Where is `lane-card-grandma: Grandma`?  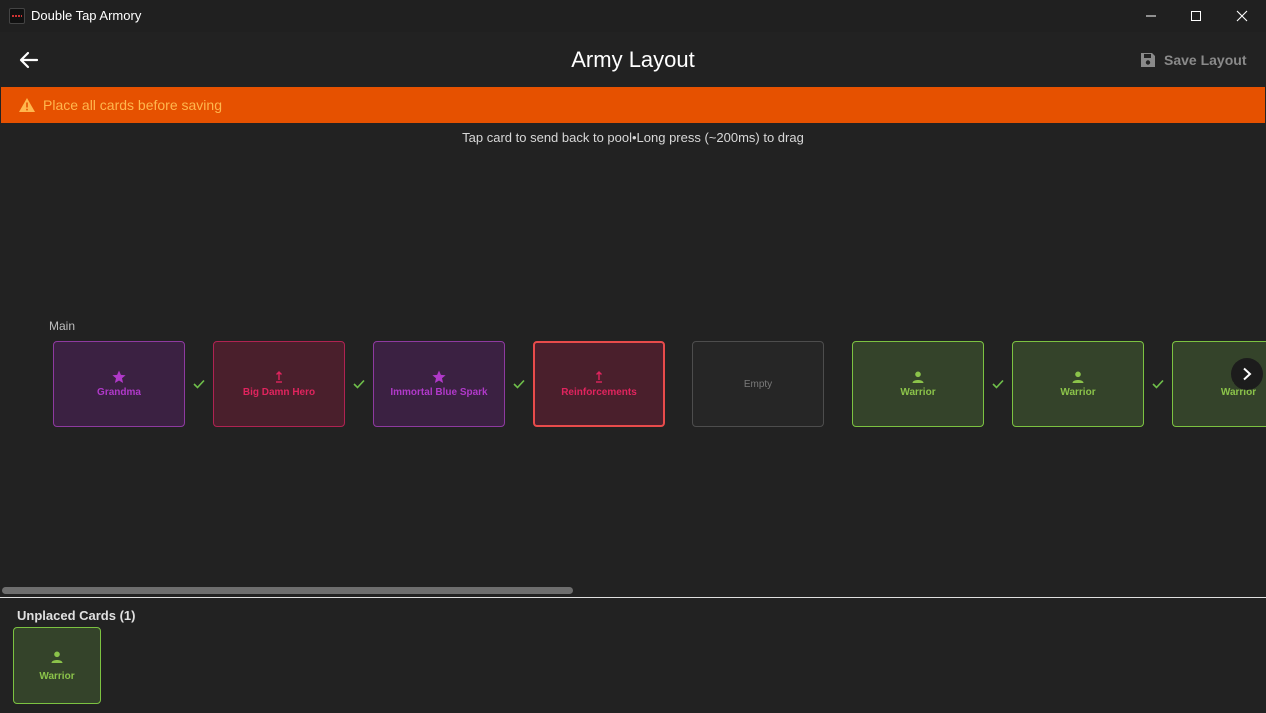
lane-card-grandma: Grandma is located at coordinates (119, 384).